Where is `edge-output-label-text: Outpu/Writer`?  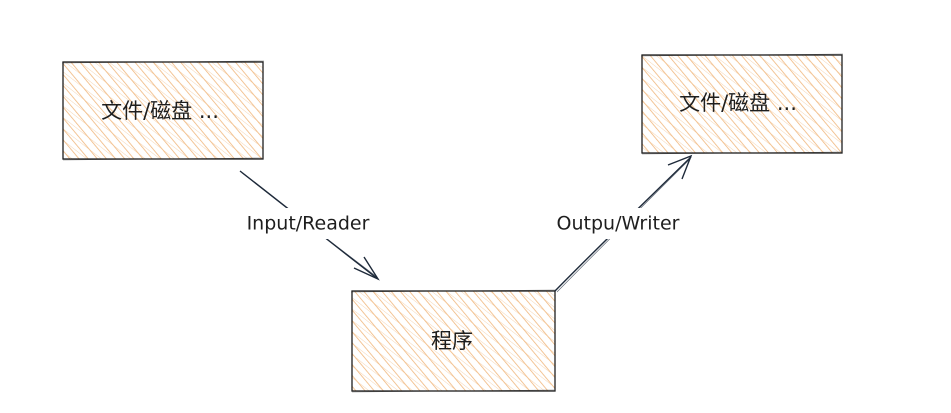 edge-output-label-text: Outpu/Writer is located at coordinates (618, 224).